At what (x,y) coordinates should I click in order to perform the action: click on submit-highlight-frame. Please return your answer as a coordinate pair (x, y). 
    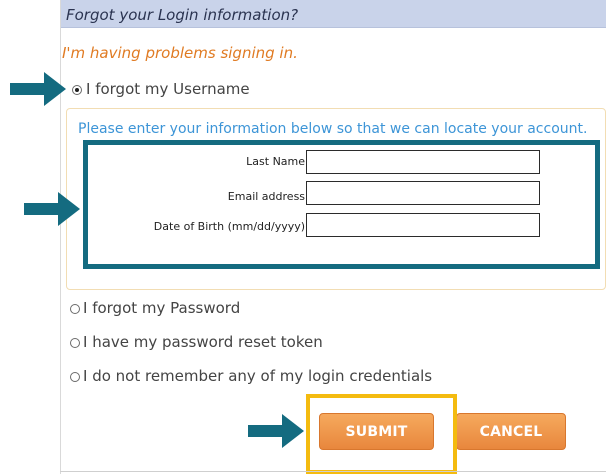
    Looking at the image, I should click on (381, 434).